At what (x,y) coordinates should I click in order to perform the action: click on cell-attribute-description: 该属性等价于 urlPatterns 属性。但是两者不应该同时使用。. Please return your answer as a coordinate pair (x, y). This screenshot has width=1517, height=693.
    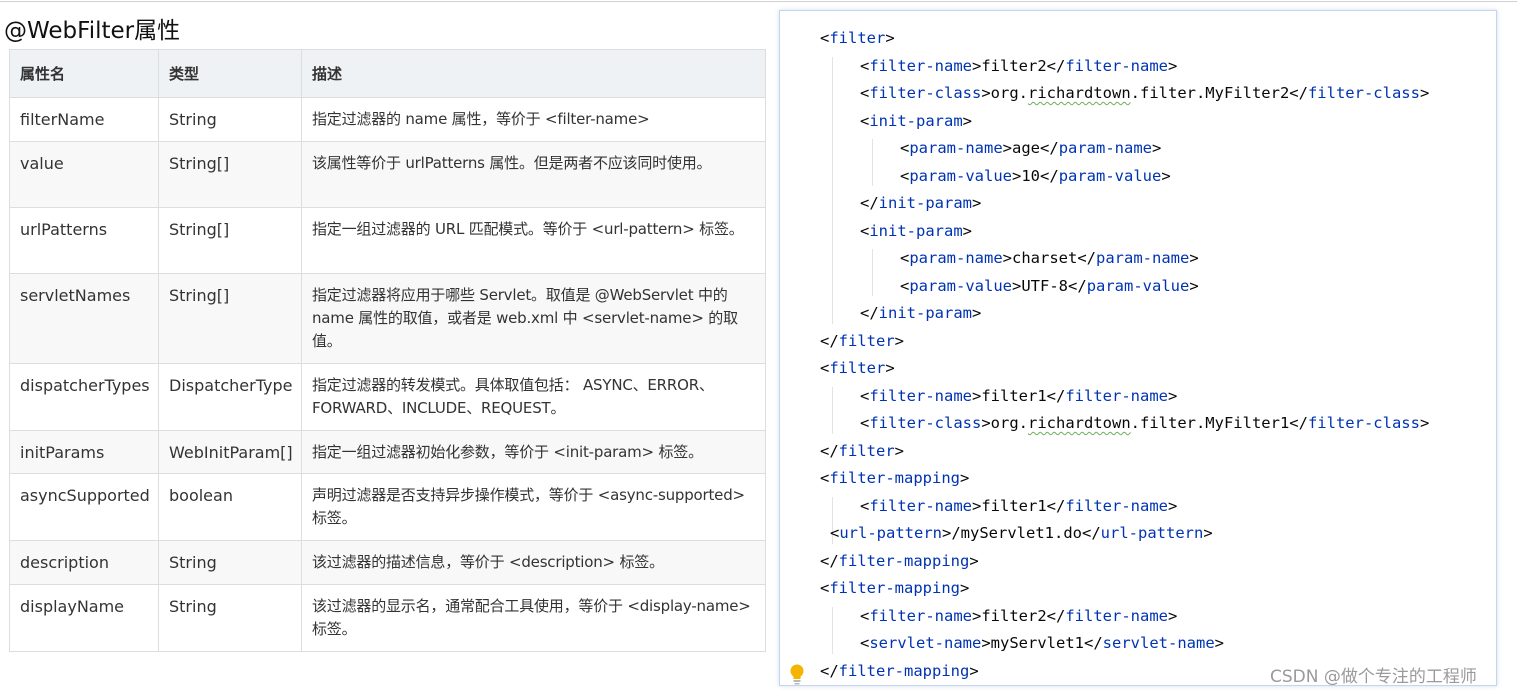
    Looking at the image, I should click on (533, 174).